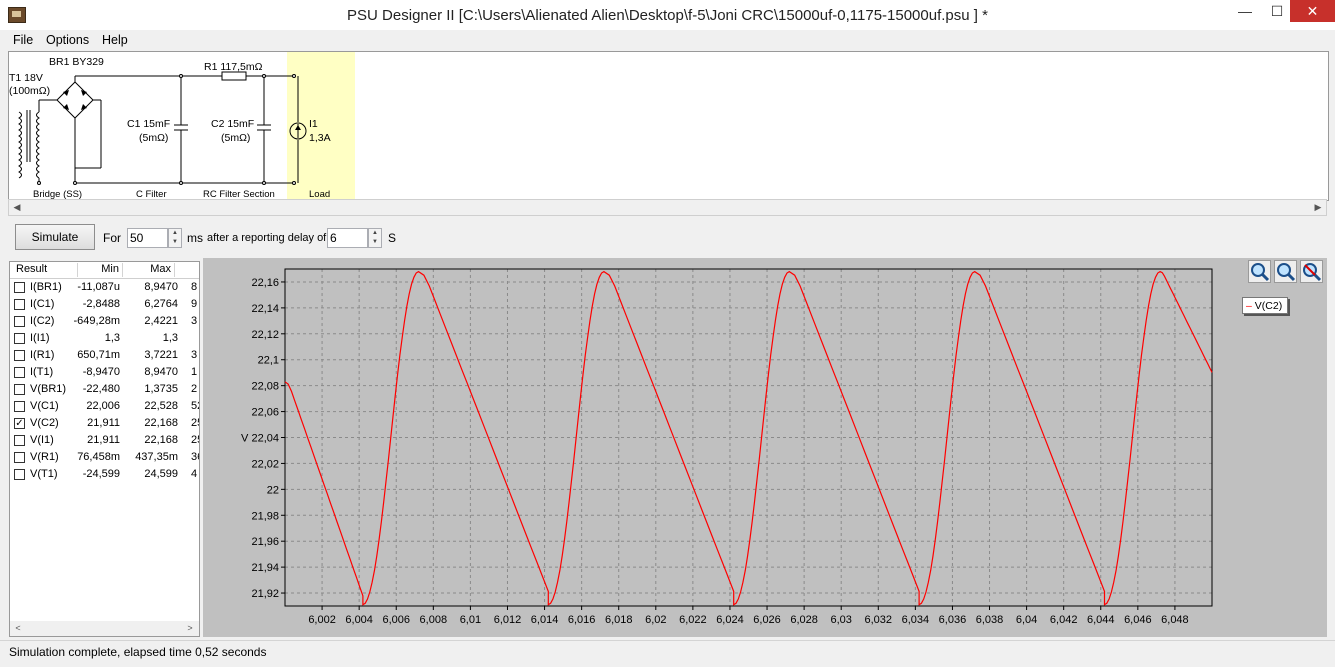 The image size is (1335, 667). I want to click on x-tick-label: 6,026, so click(767, 620).